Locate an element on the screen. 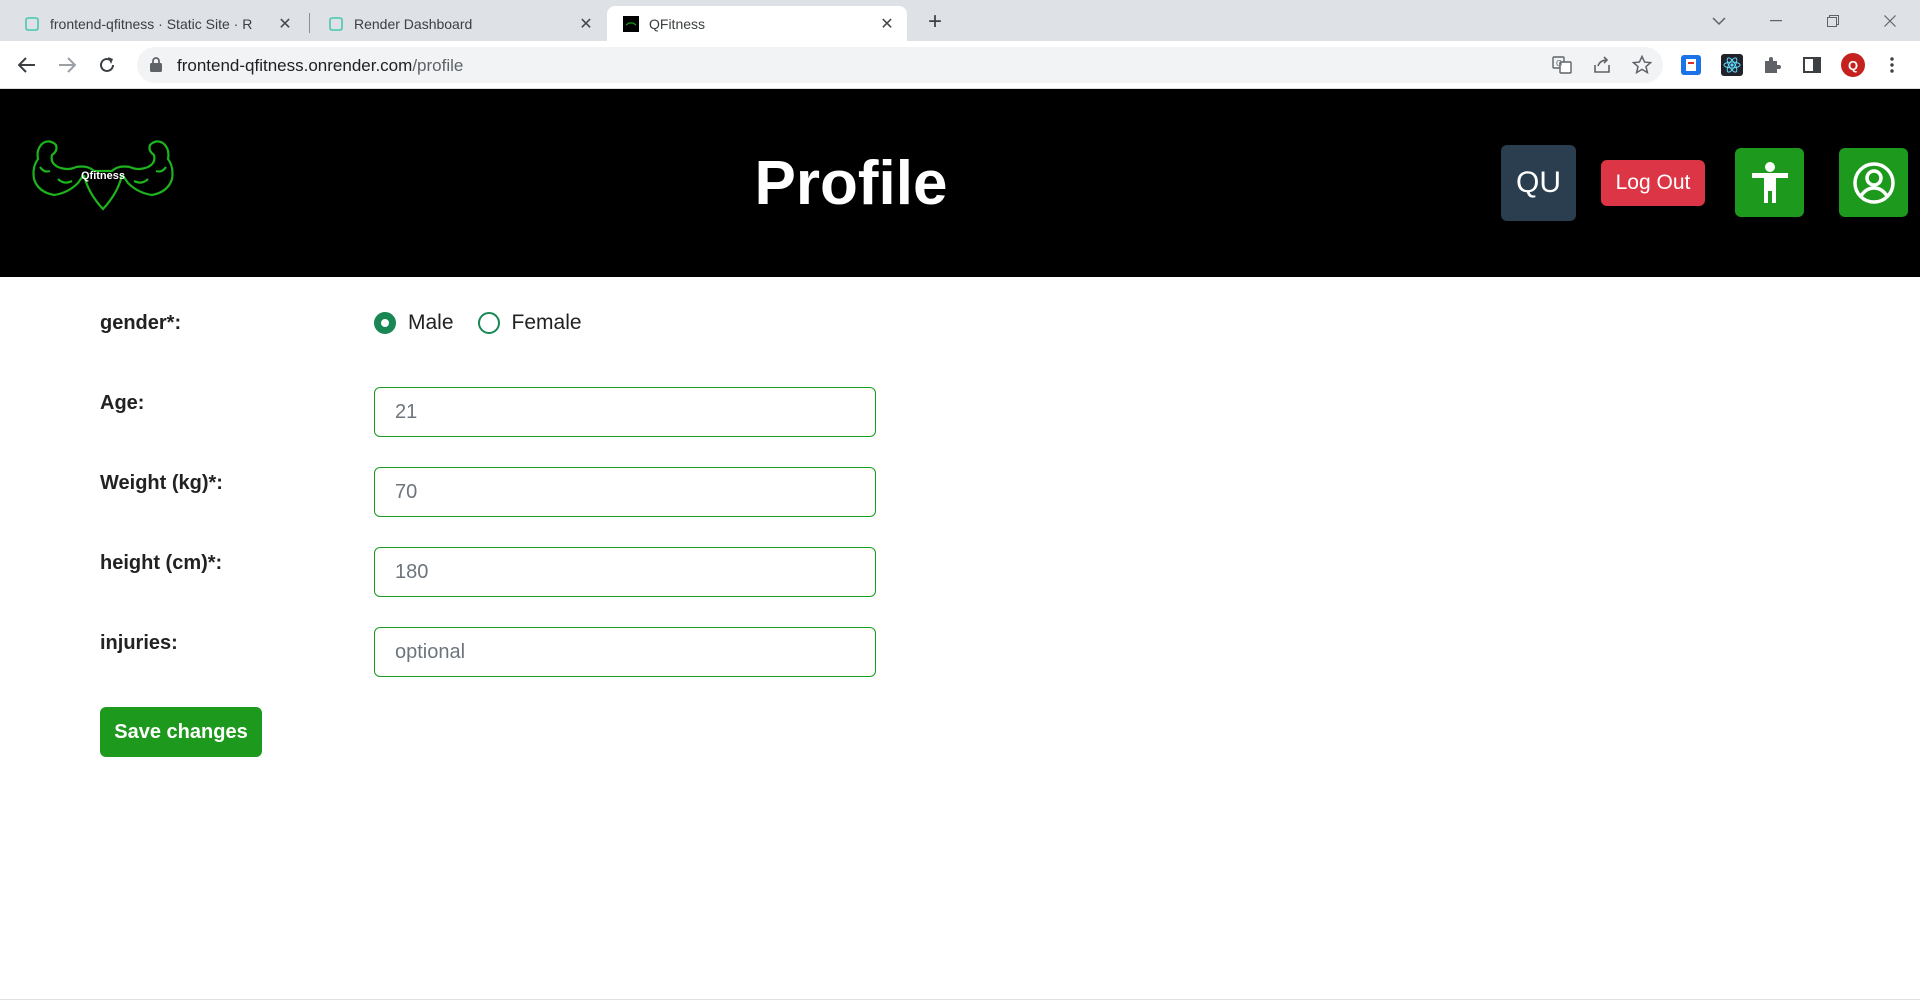  tab-title: QFitness is located at coordinates (677, 23).